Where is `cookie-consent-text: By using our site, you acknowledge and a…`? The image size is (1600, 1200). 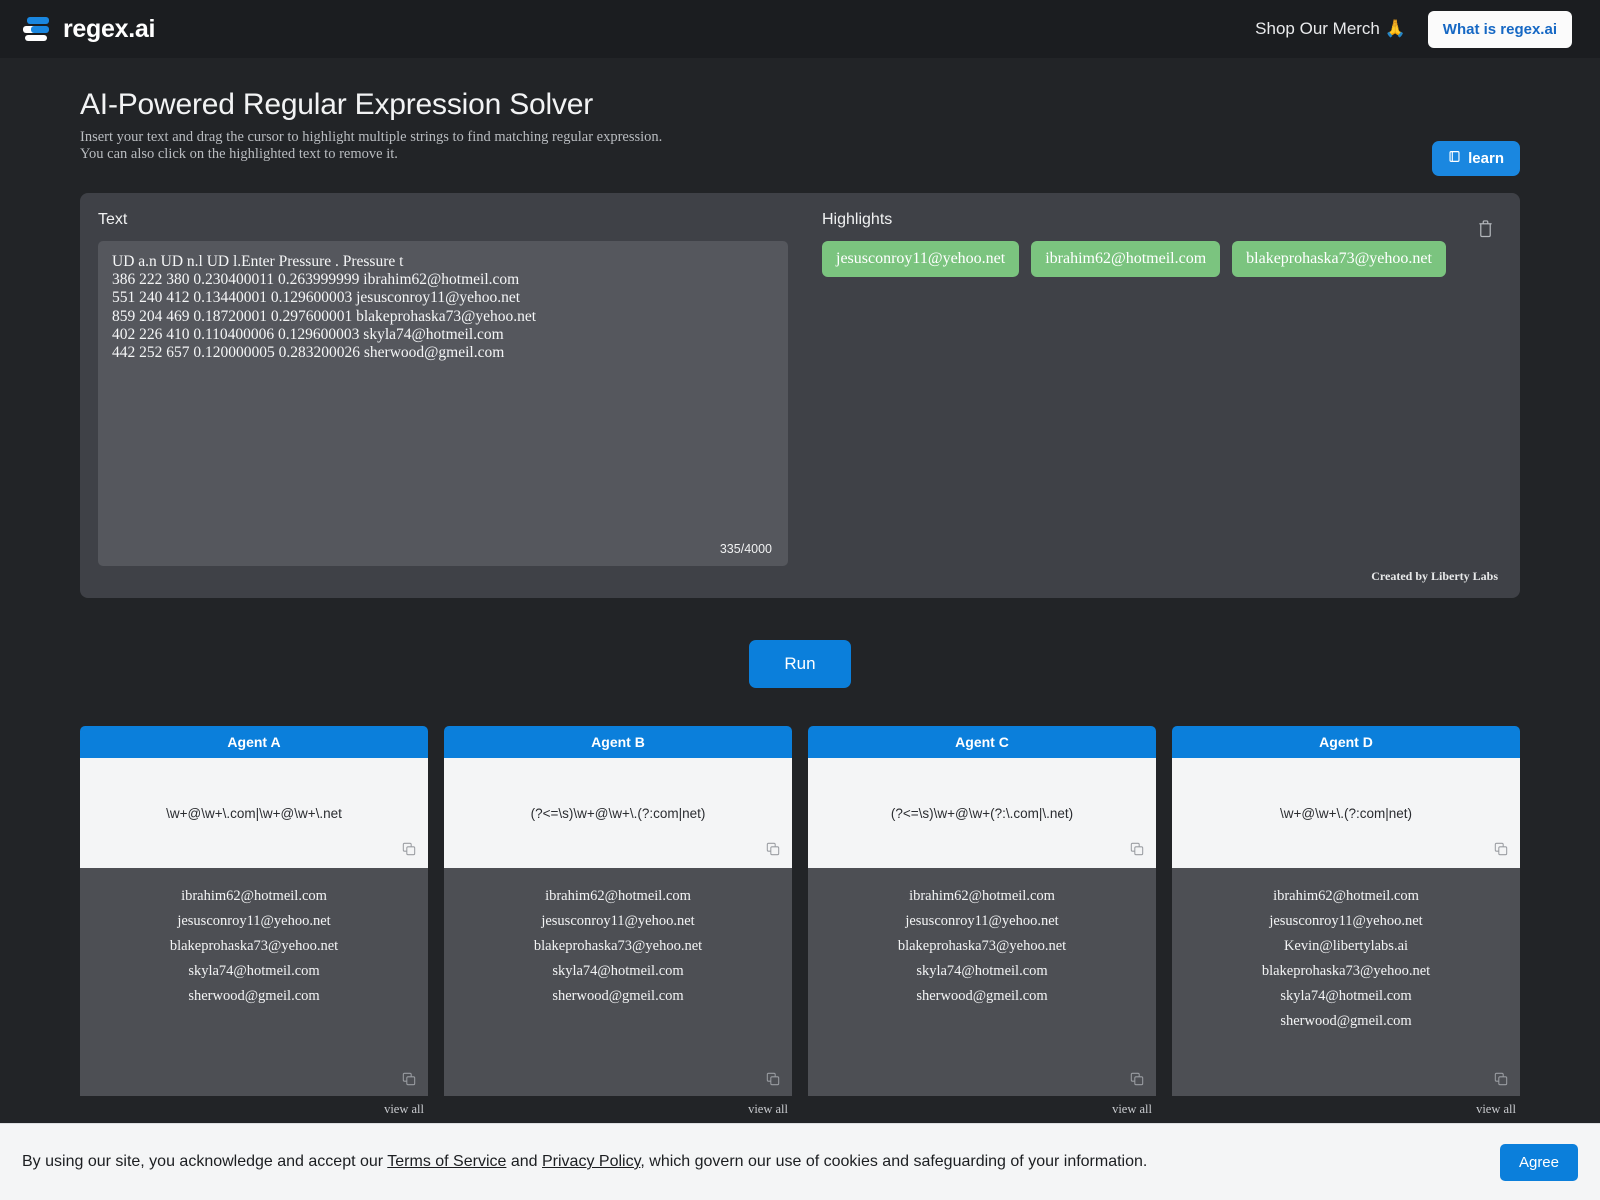
cookie-consent-text: By using our site, you acknowledge and a… is located at coordinates (584, 1162).